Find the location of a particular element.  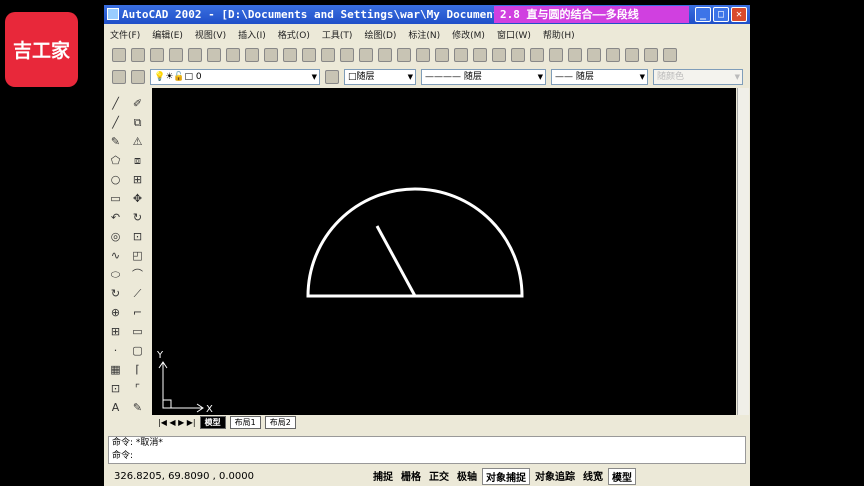

tool-icon: ✥ is located at coordinates (137, 198).